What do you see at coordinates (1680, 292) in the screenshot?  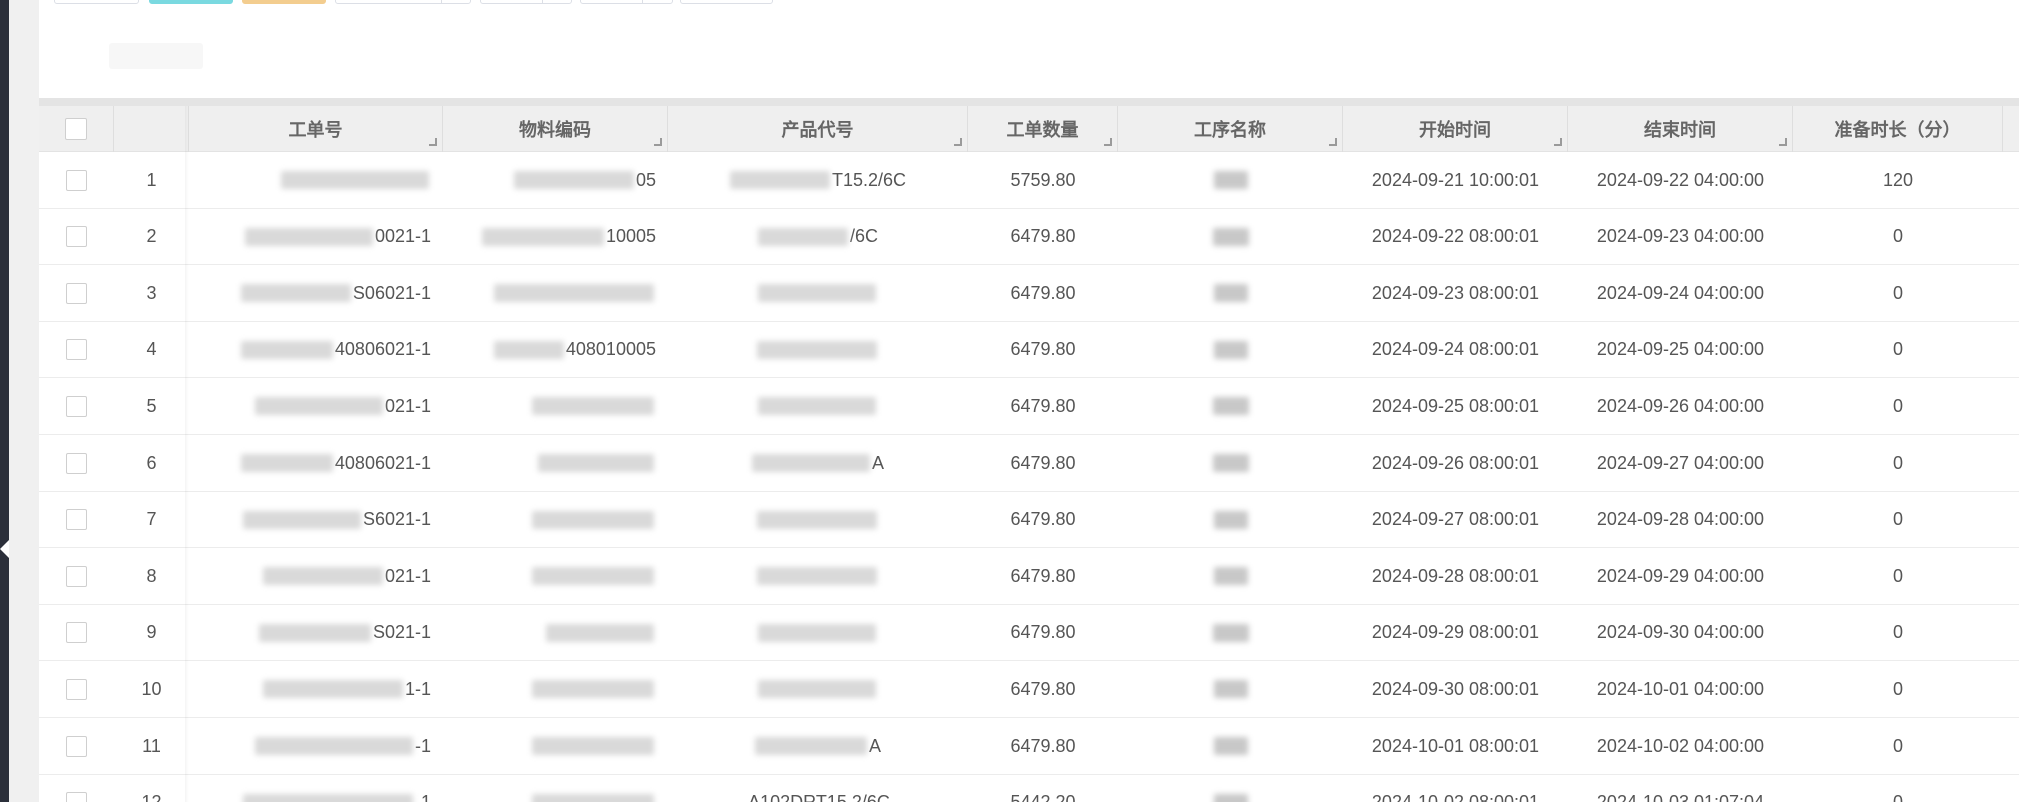 I see `cell-end-time: 2024-09-24 04:00:00` at bounding box center [1680, 292].